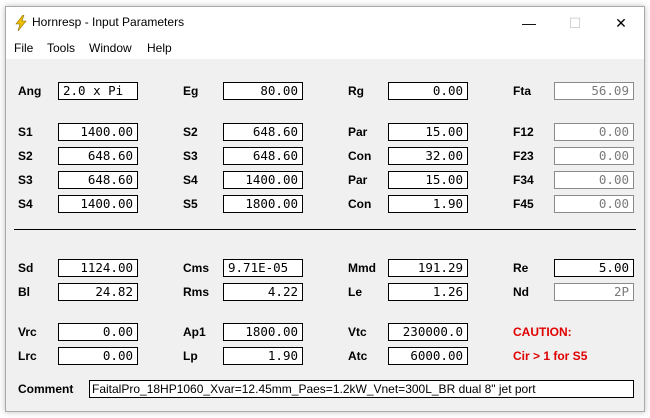 Image resolution: width=650 pixels, height=418 pixels. I want to click on nd-field: 2P, so click(594, 292).